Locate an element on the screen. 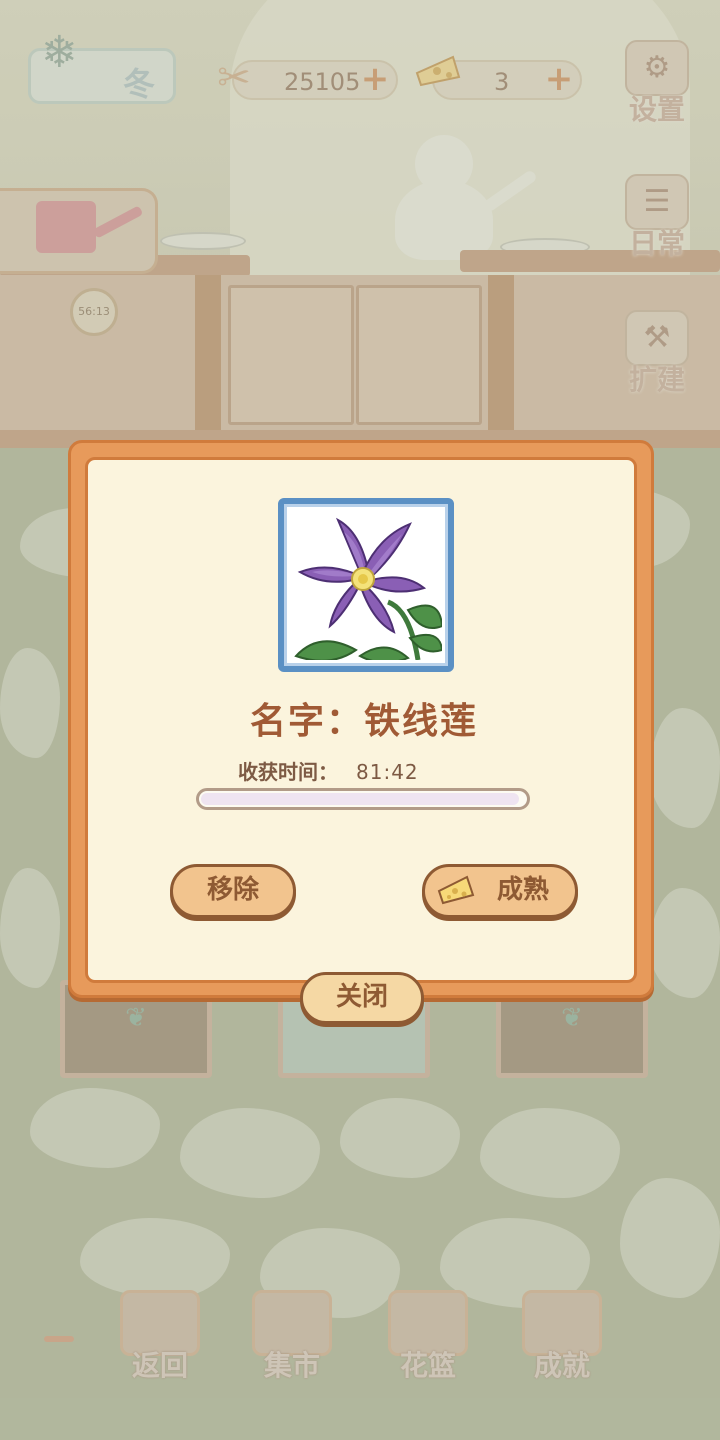 This screenshot has width=720, height=1440. harvest-label: 收获时间： is located at coordinates (288, 772).